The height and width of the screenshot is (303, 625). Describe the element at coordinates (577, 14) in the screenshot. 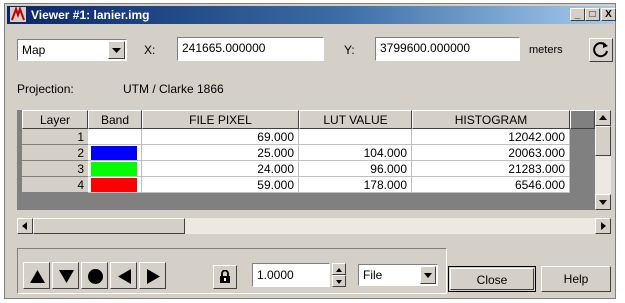

I see `minimize-button: _` at that location.